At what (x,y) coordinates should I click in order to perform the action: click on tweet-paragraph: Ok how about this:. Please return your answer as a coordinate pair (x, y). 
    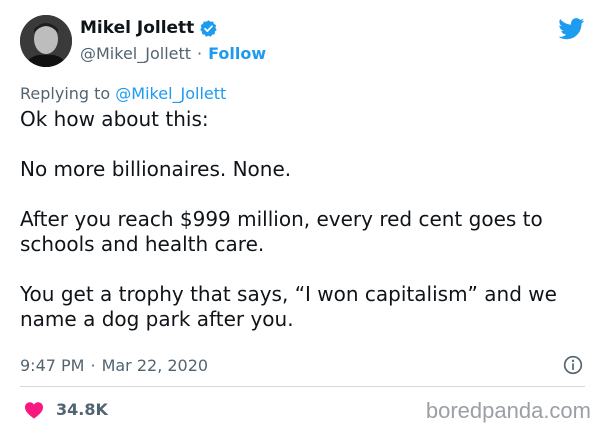
    Looking at the image, I should click on (114, 119).